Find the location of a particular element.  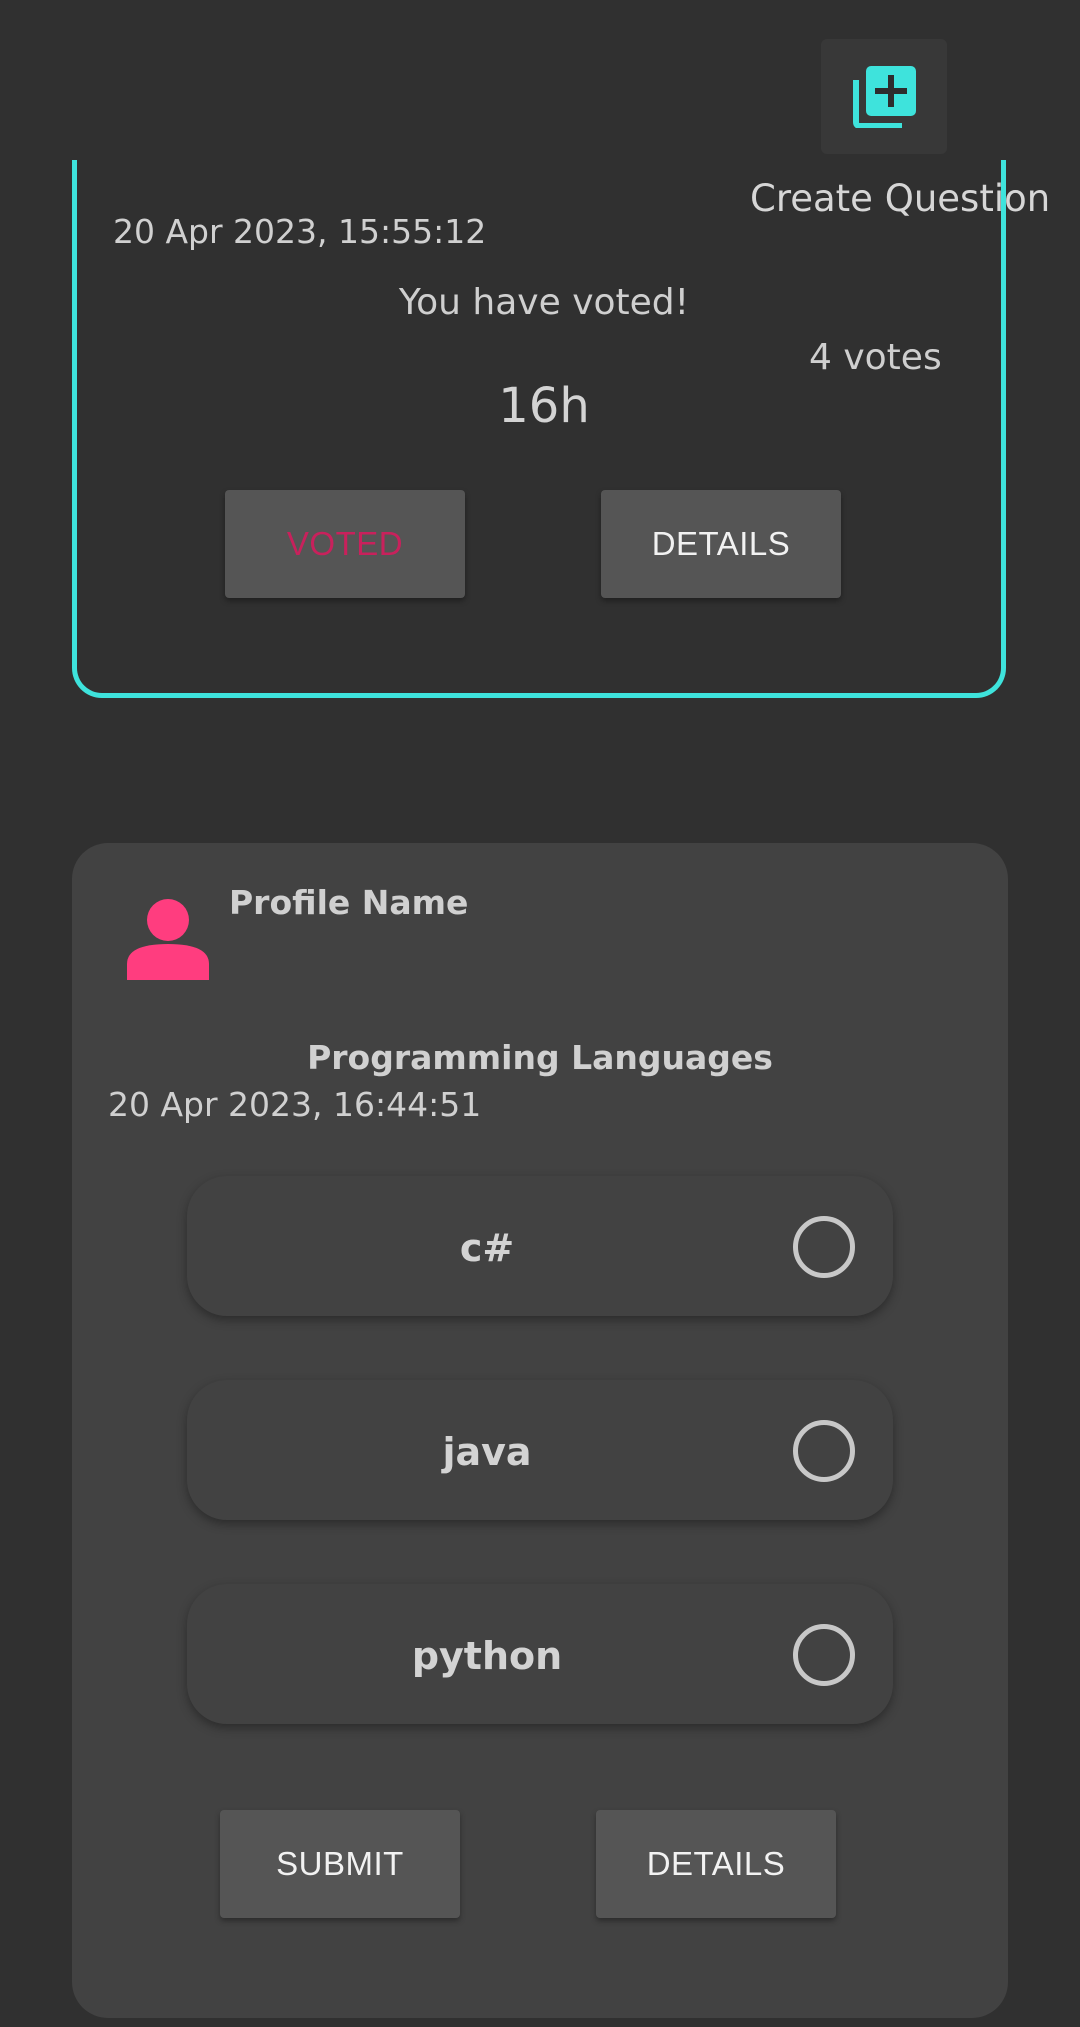

option-python: python is located at coordinates (540, 1654).